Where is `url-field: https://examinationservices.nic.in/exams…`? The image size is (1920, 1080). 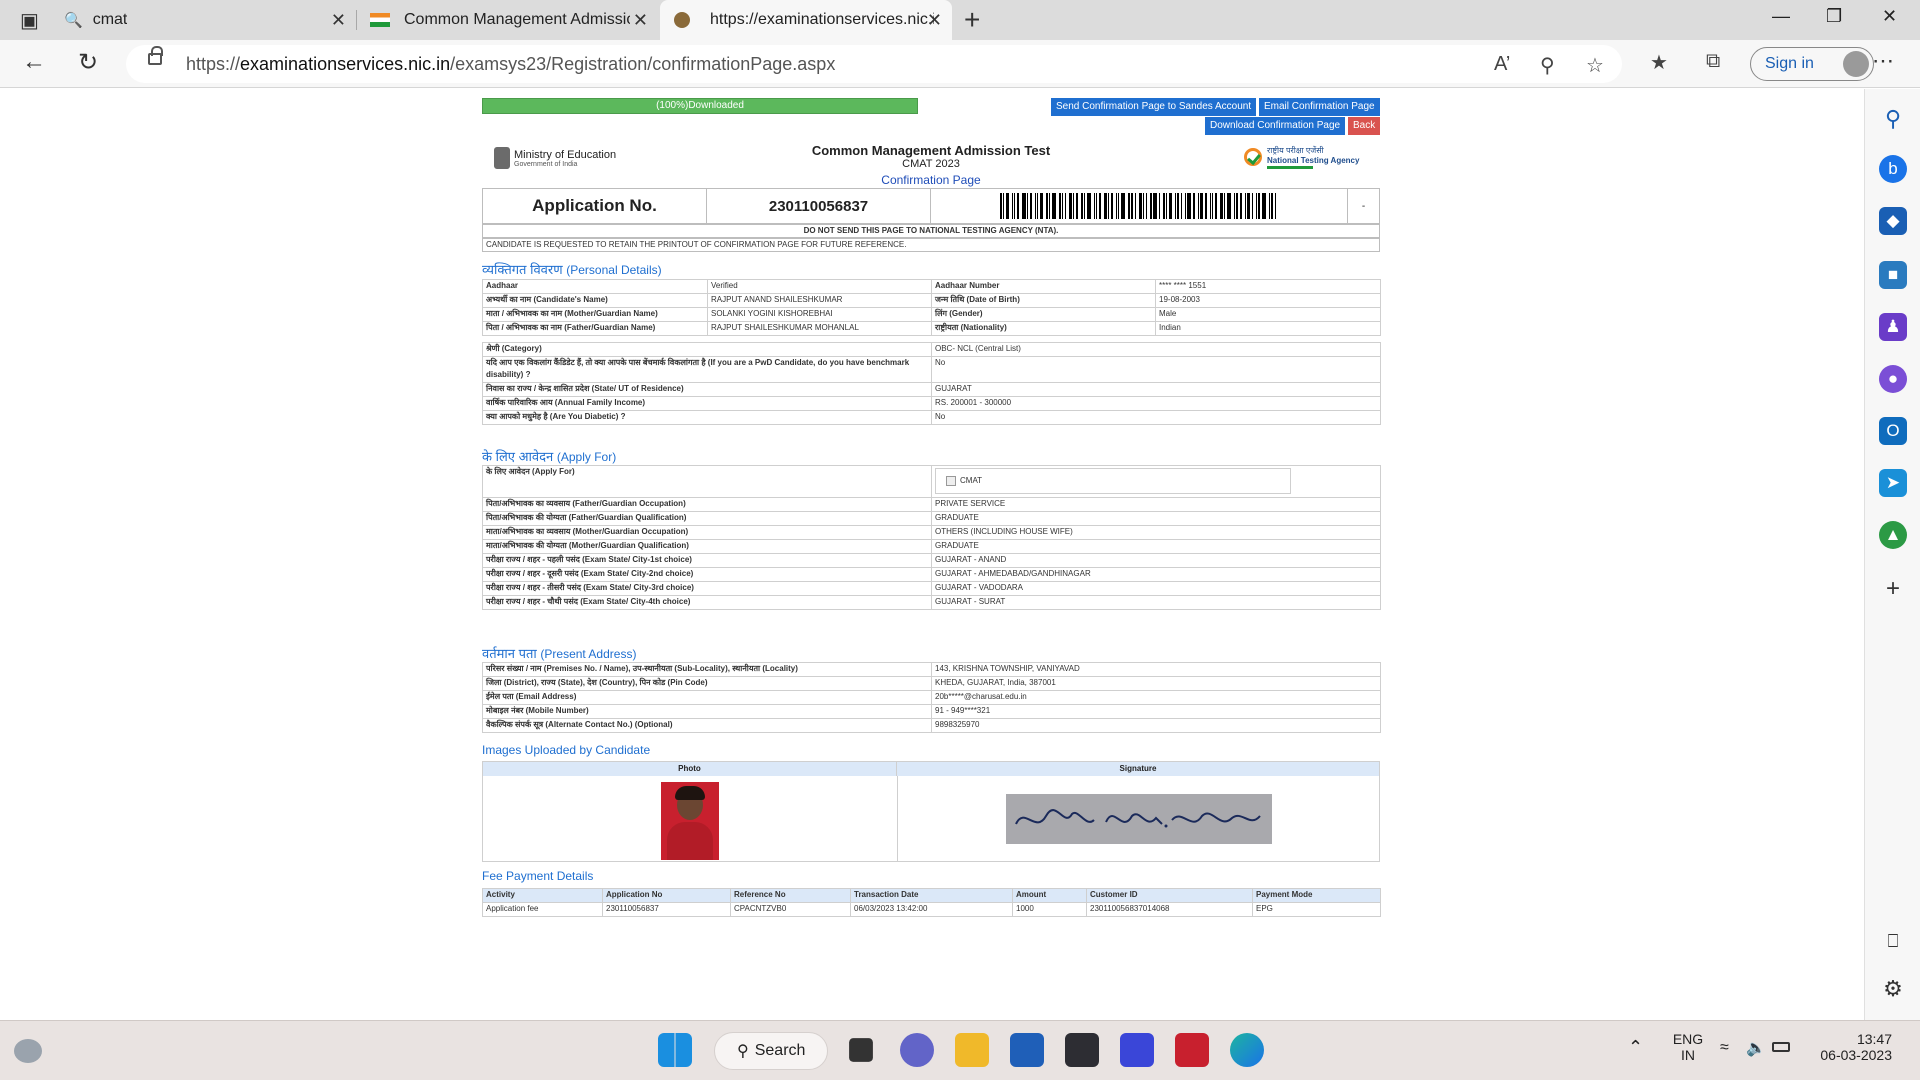 url-field: https://examinationservices.nic.in/exams… is located at coordinates (874, 64).